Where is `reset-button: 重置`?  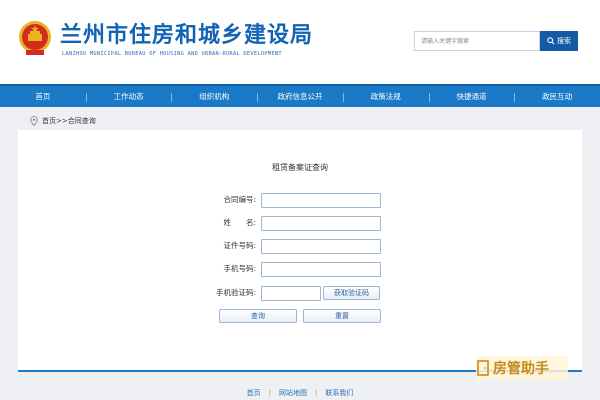 reset-button: 重置 is located at coordinates (342, 316).